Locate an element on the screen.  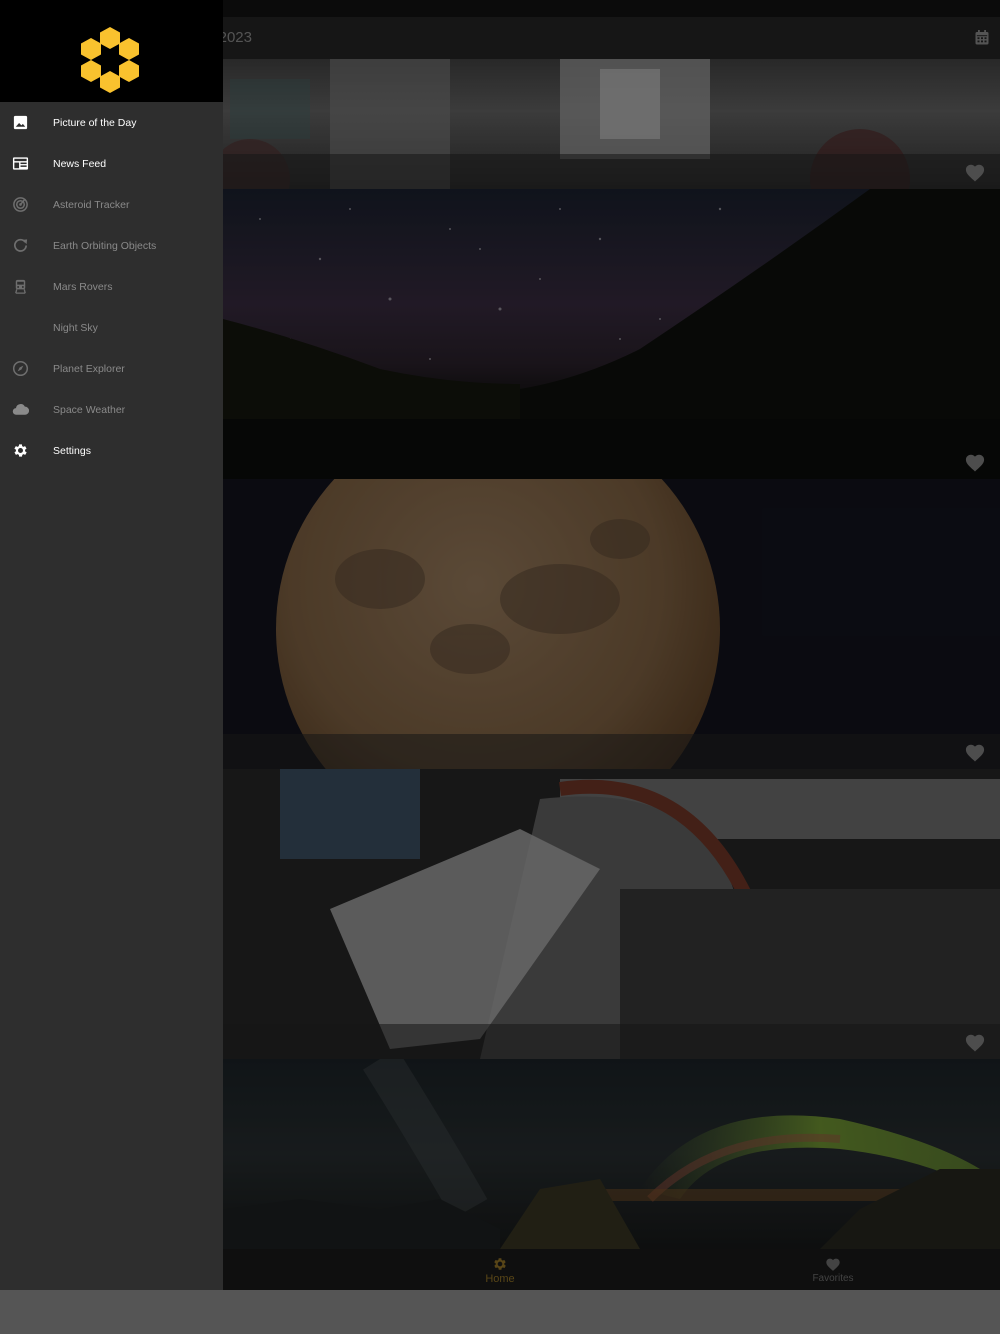
drawer-item-night-sky: Night Sky is located at coordinates (111, 327).